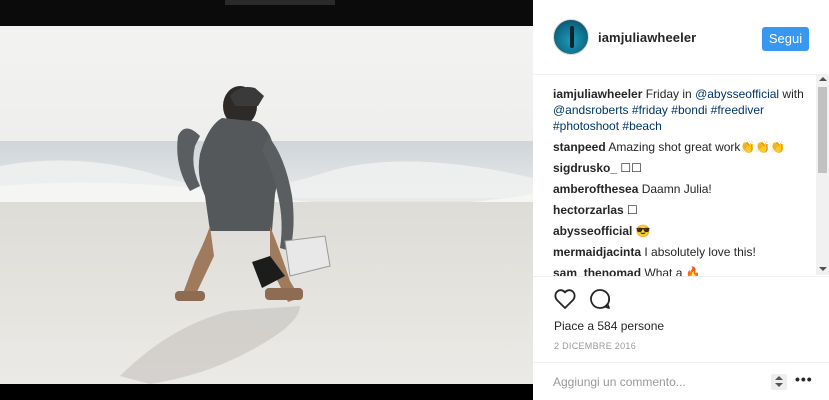 The height and width of the screenshot is (400, 829). I want to click on caption-link: #friday, so click(650, 110).